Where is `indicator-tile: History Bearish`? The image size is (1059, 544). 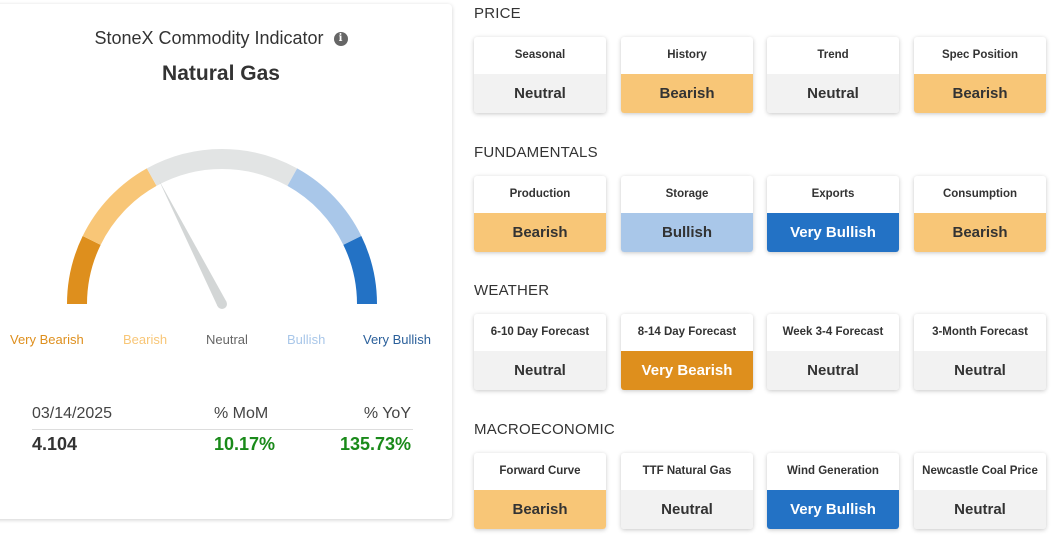
indicator-tile: History Bearish is located at coordinates (687, 75).